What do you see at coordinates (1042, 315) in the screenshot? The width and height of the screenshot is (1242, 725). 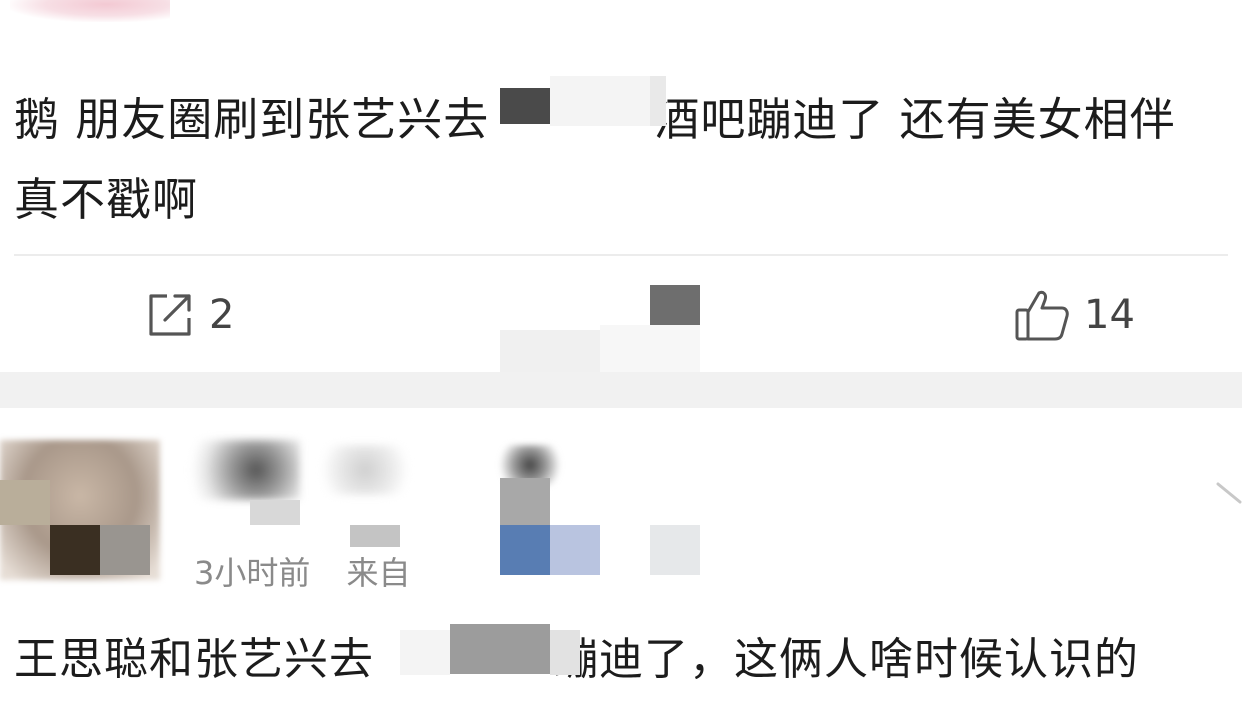 I see `thumbs-up-icon` at bounding box center [1042, 315].